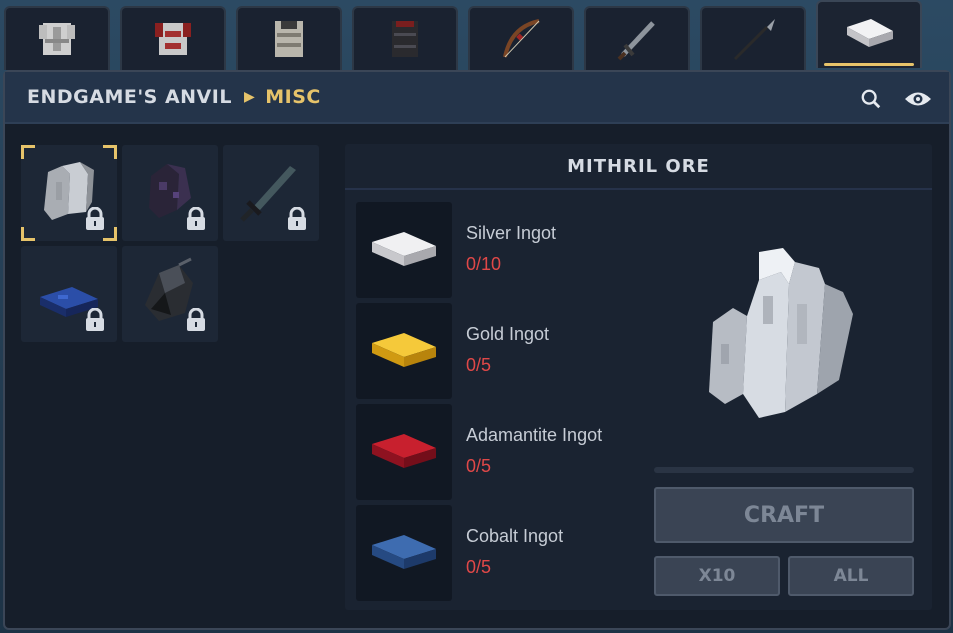  I want to click on ingredient-row: Cobalt Ingot 0/5, so click(506, 553).